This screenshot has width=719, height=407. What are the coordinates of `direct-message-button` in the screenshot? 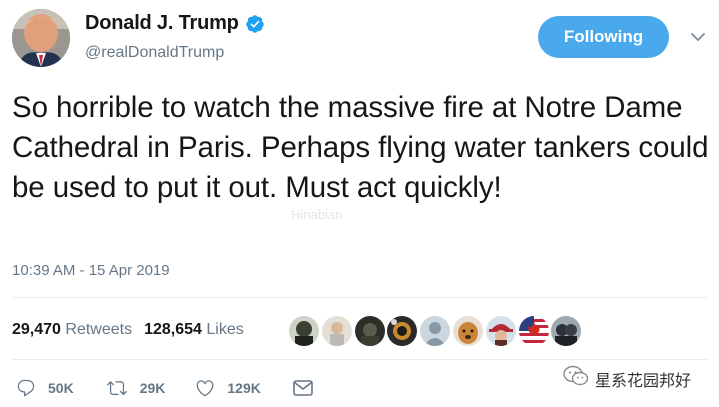 It's located at (303, 388).